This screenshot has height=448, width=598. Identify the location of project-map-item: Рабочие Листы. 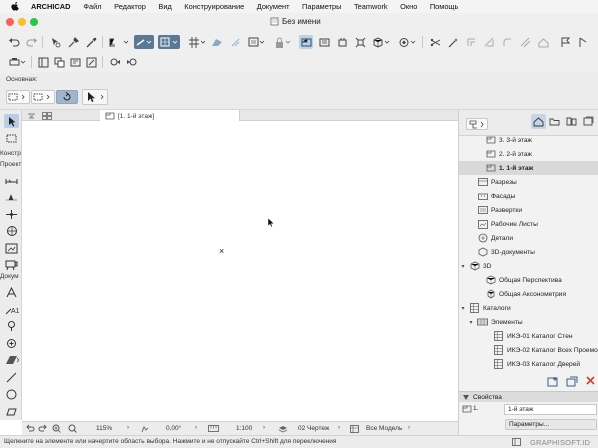
(528, 224).